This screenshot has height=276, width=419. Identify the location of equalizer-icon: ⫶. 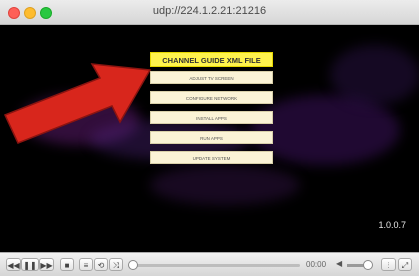
(388, 265).